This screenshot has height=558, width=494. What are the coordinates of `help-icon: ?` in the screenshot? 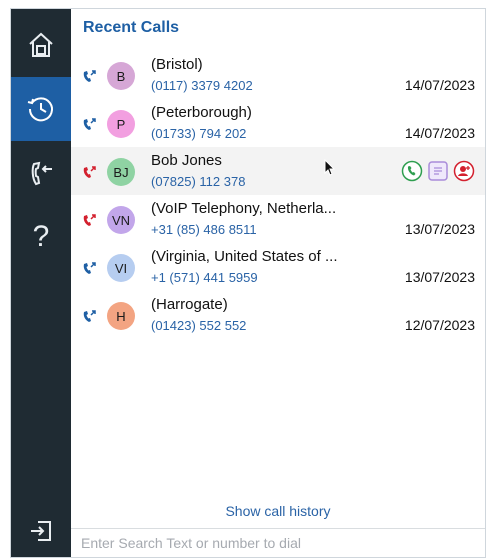 It's located at (41, 236).